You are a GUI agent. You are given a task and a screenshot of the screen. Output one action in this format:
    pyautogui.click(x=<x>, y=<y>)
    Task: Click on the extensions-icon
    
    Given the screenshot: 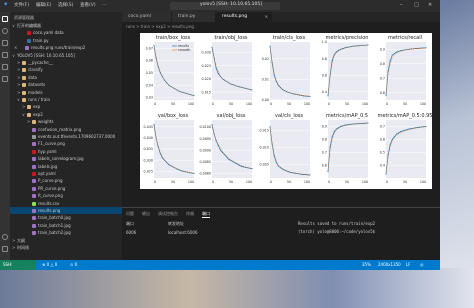 What is the action you would take?
    pyautogui.click(x=5, y=67)
    